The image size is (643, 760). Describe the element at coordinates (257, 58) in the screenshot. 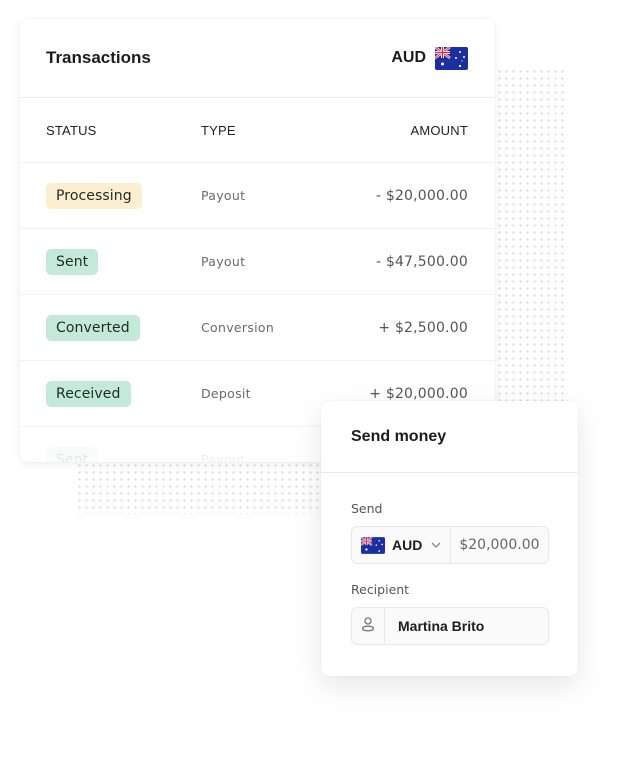

I see `transactions-header: Transactions AUD` at that location.